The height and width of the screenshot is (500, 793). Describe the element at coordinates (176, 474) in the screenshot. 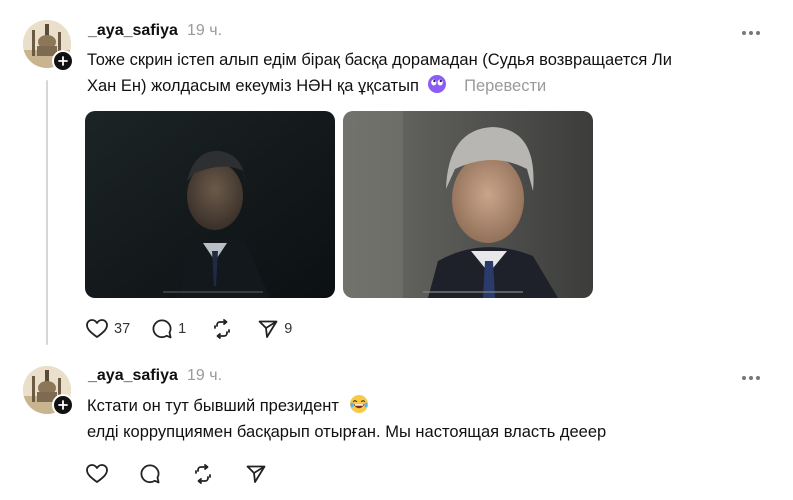

I see `post-actions` at that location.